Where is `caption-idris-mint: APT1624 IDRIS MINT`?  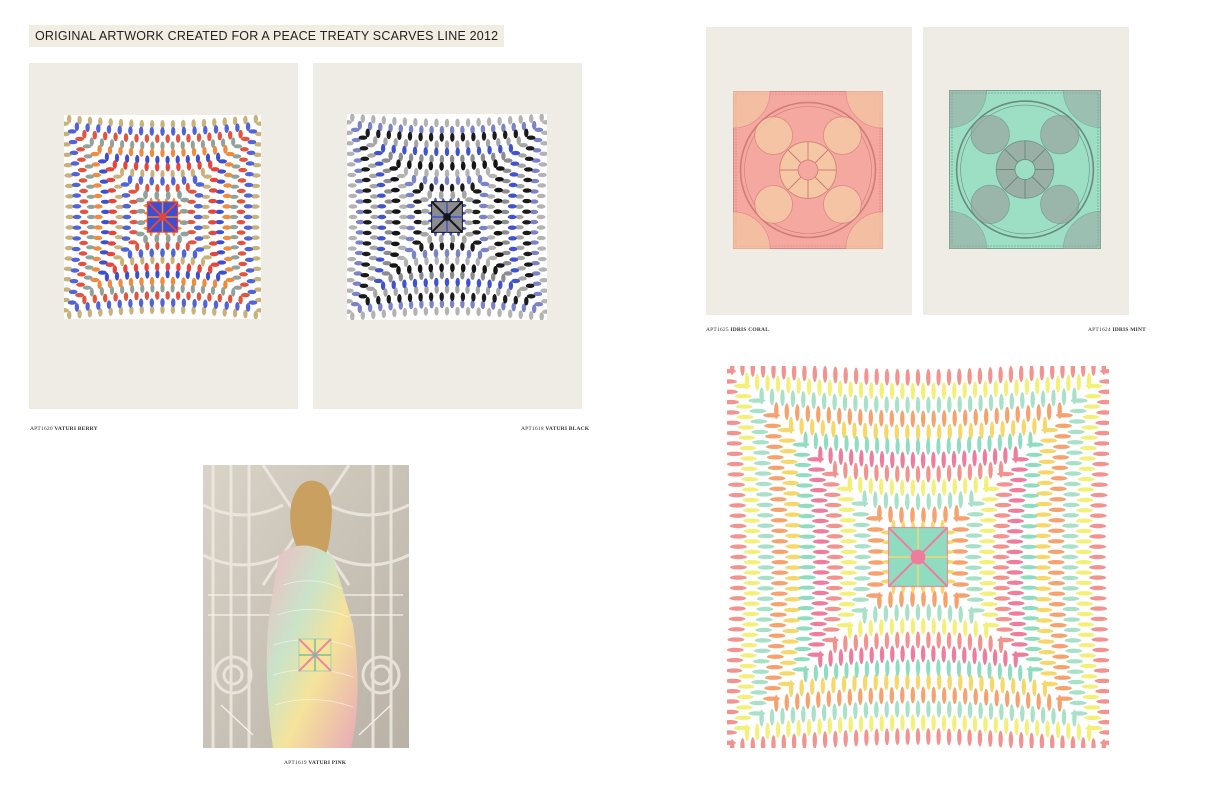 caption-idris-mint: APT1624 IDRIS MINT is located at coordinates (1117, 330).